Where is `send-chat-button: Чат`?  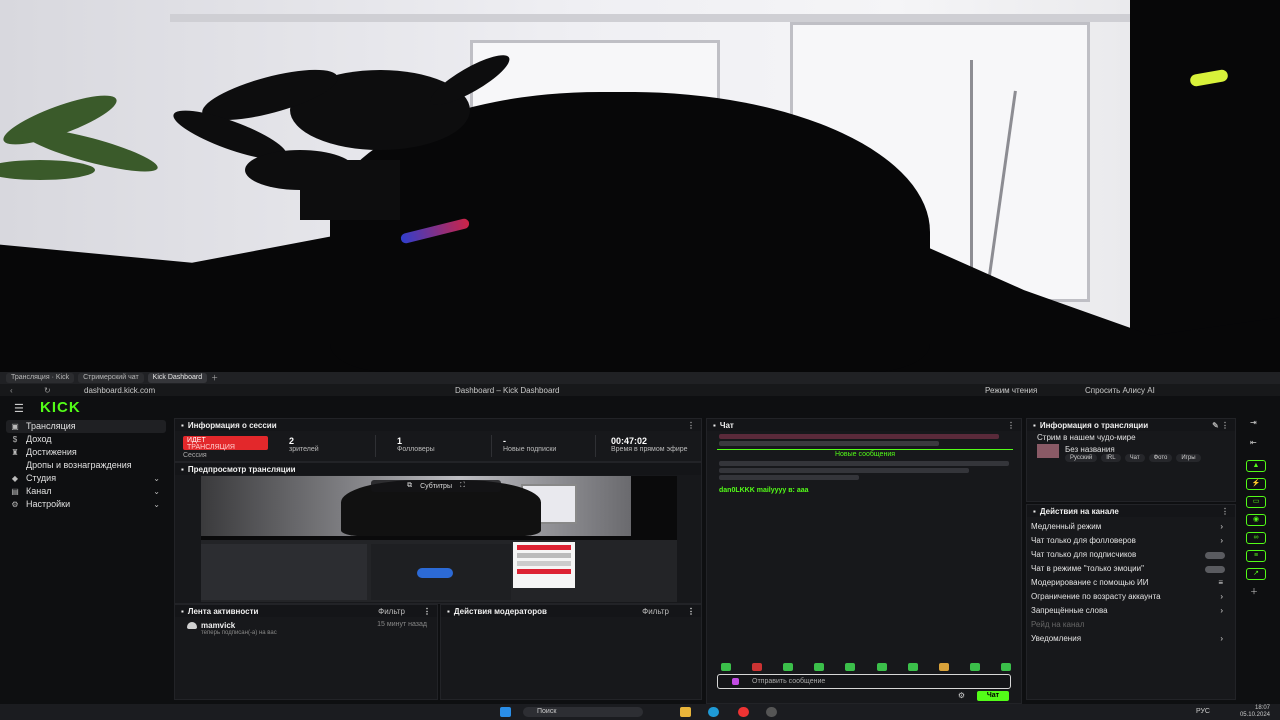
send-chat-button: Чат is located at coordinates (993, 696).